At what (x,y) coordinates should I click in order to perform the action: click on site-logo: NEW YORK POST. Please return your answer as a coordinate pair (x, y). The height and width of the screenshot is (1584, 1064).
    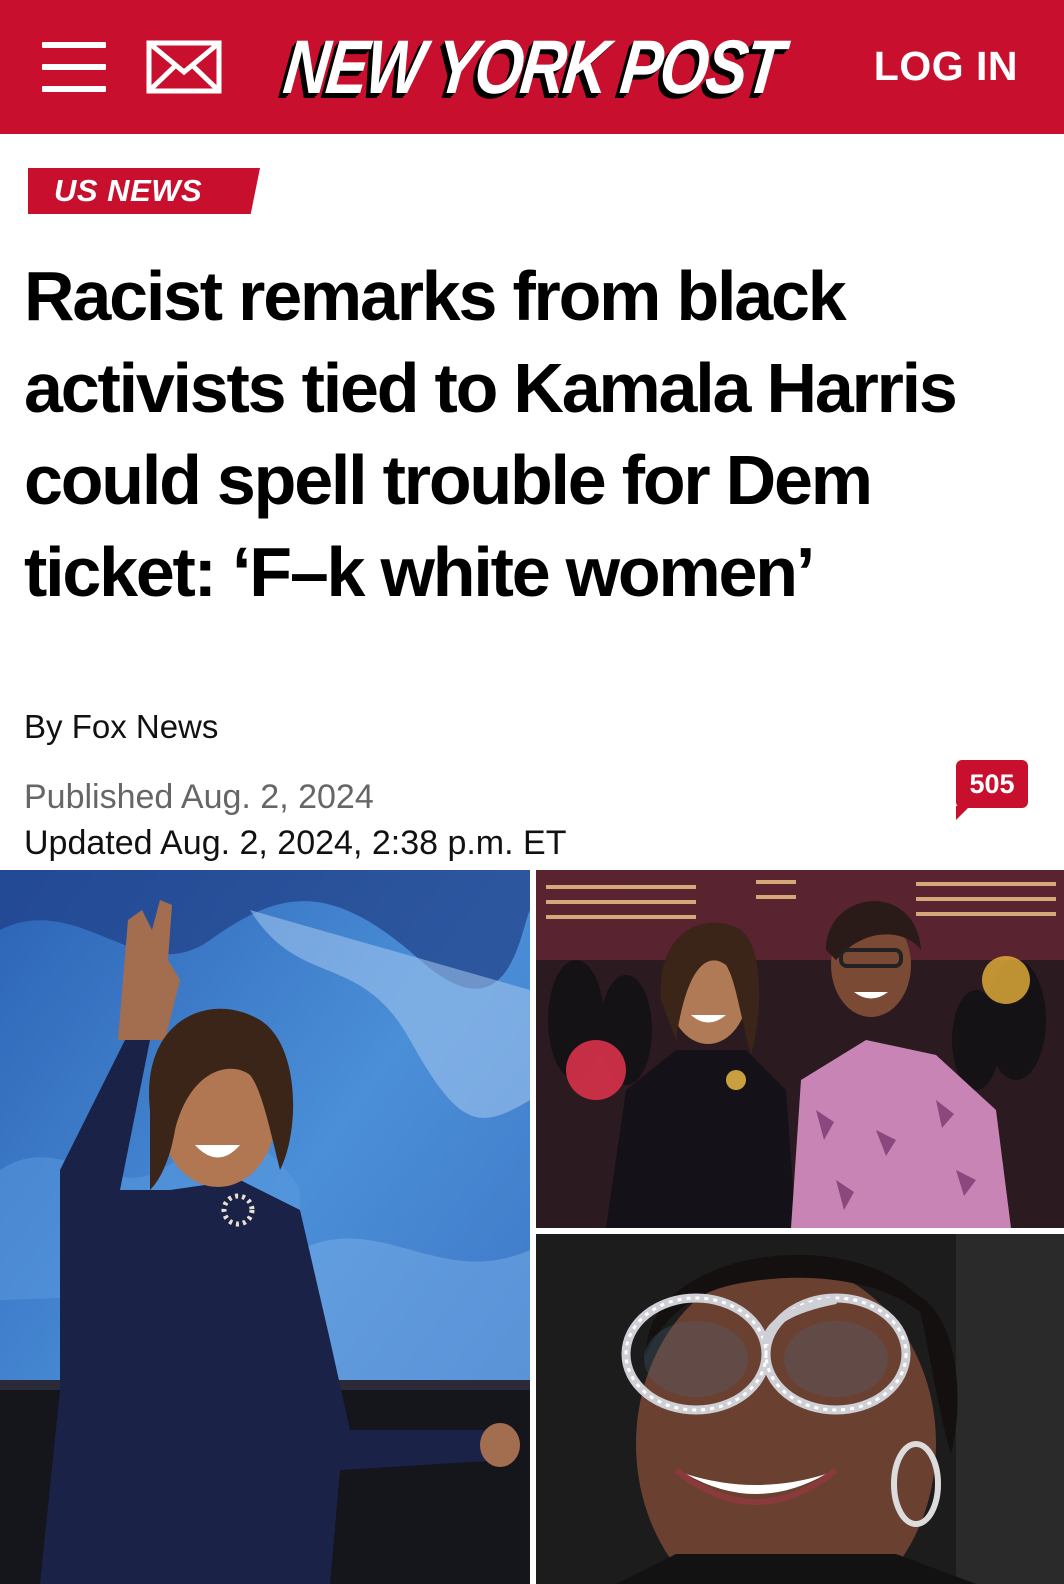
    Looking at the image, I should click on (533, 67).